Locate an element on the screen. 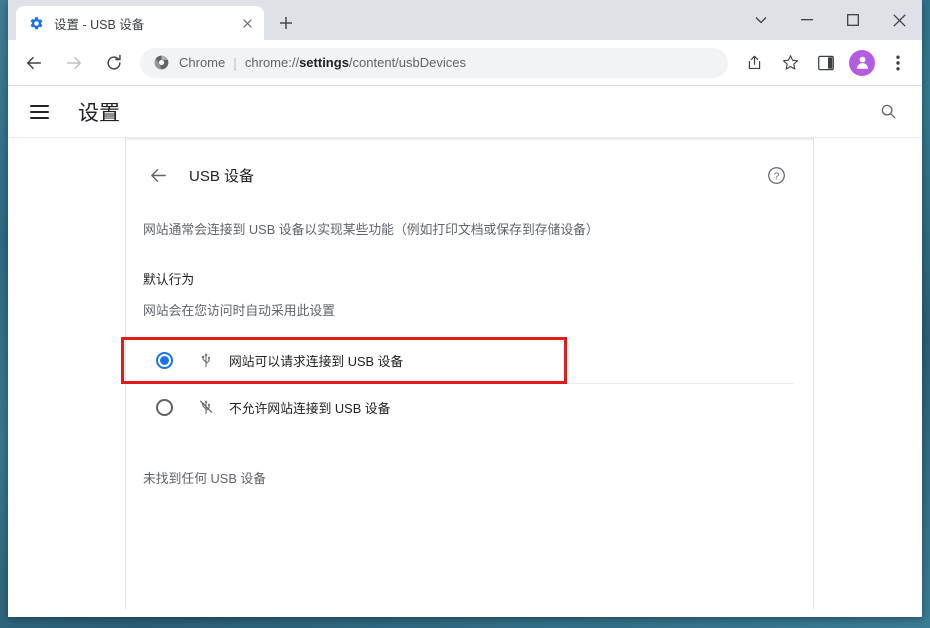 Image resolution: width=930 pixels, height=628 pixels. browser-menu-icon is located at coordinates (898, 63).